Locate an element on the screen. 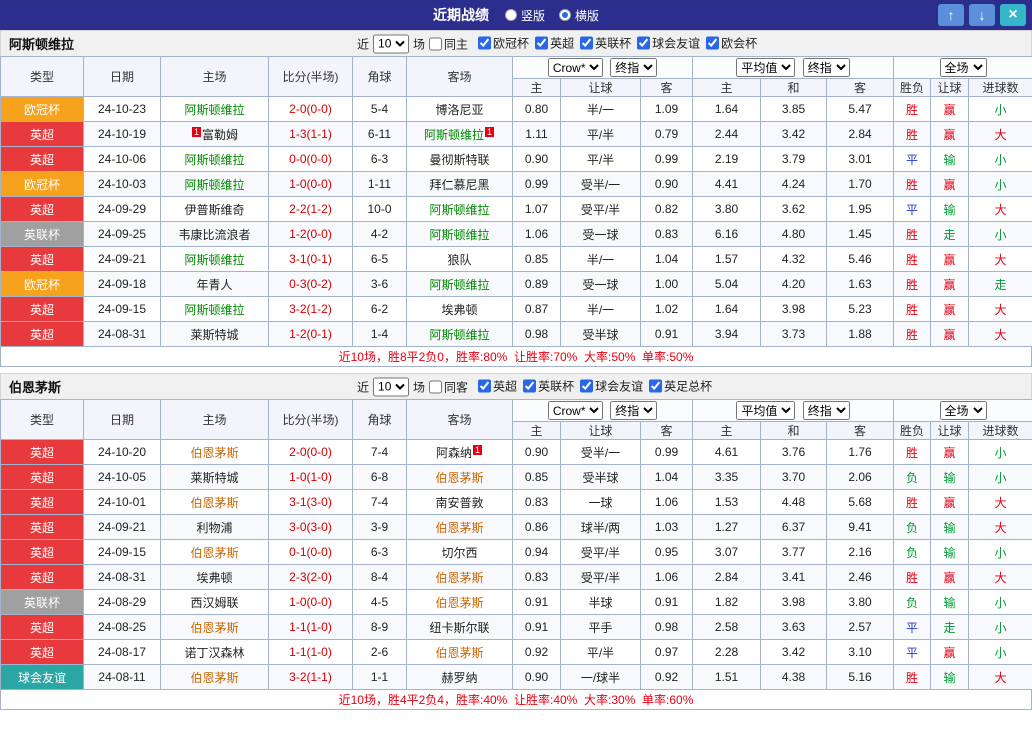 Image resolution: width=1032 pixels, height=734 pixels. cell-odds: 1.03 is located at coordinates (666, 527).